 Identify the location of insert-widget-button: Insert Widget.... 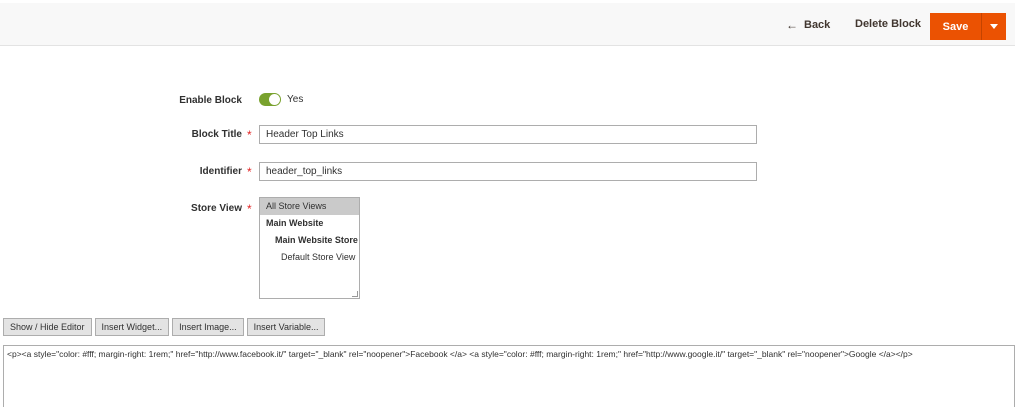
(132, 327).